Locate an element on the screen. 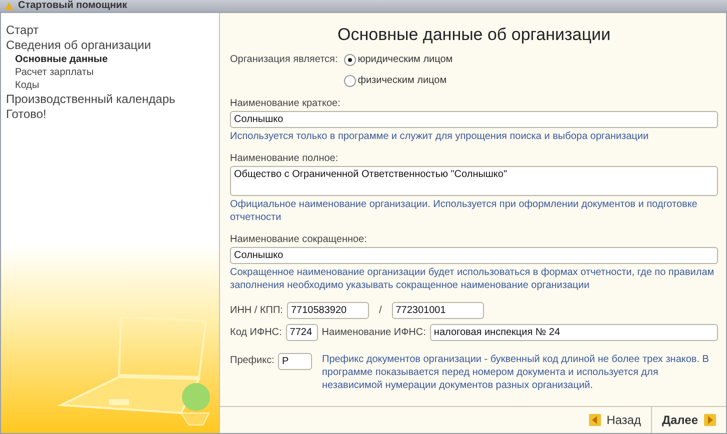  ifns-code-field: 7724 is located at coordinates (302, 332).